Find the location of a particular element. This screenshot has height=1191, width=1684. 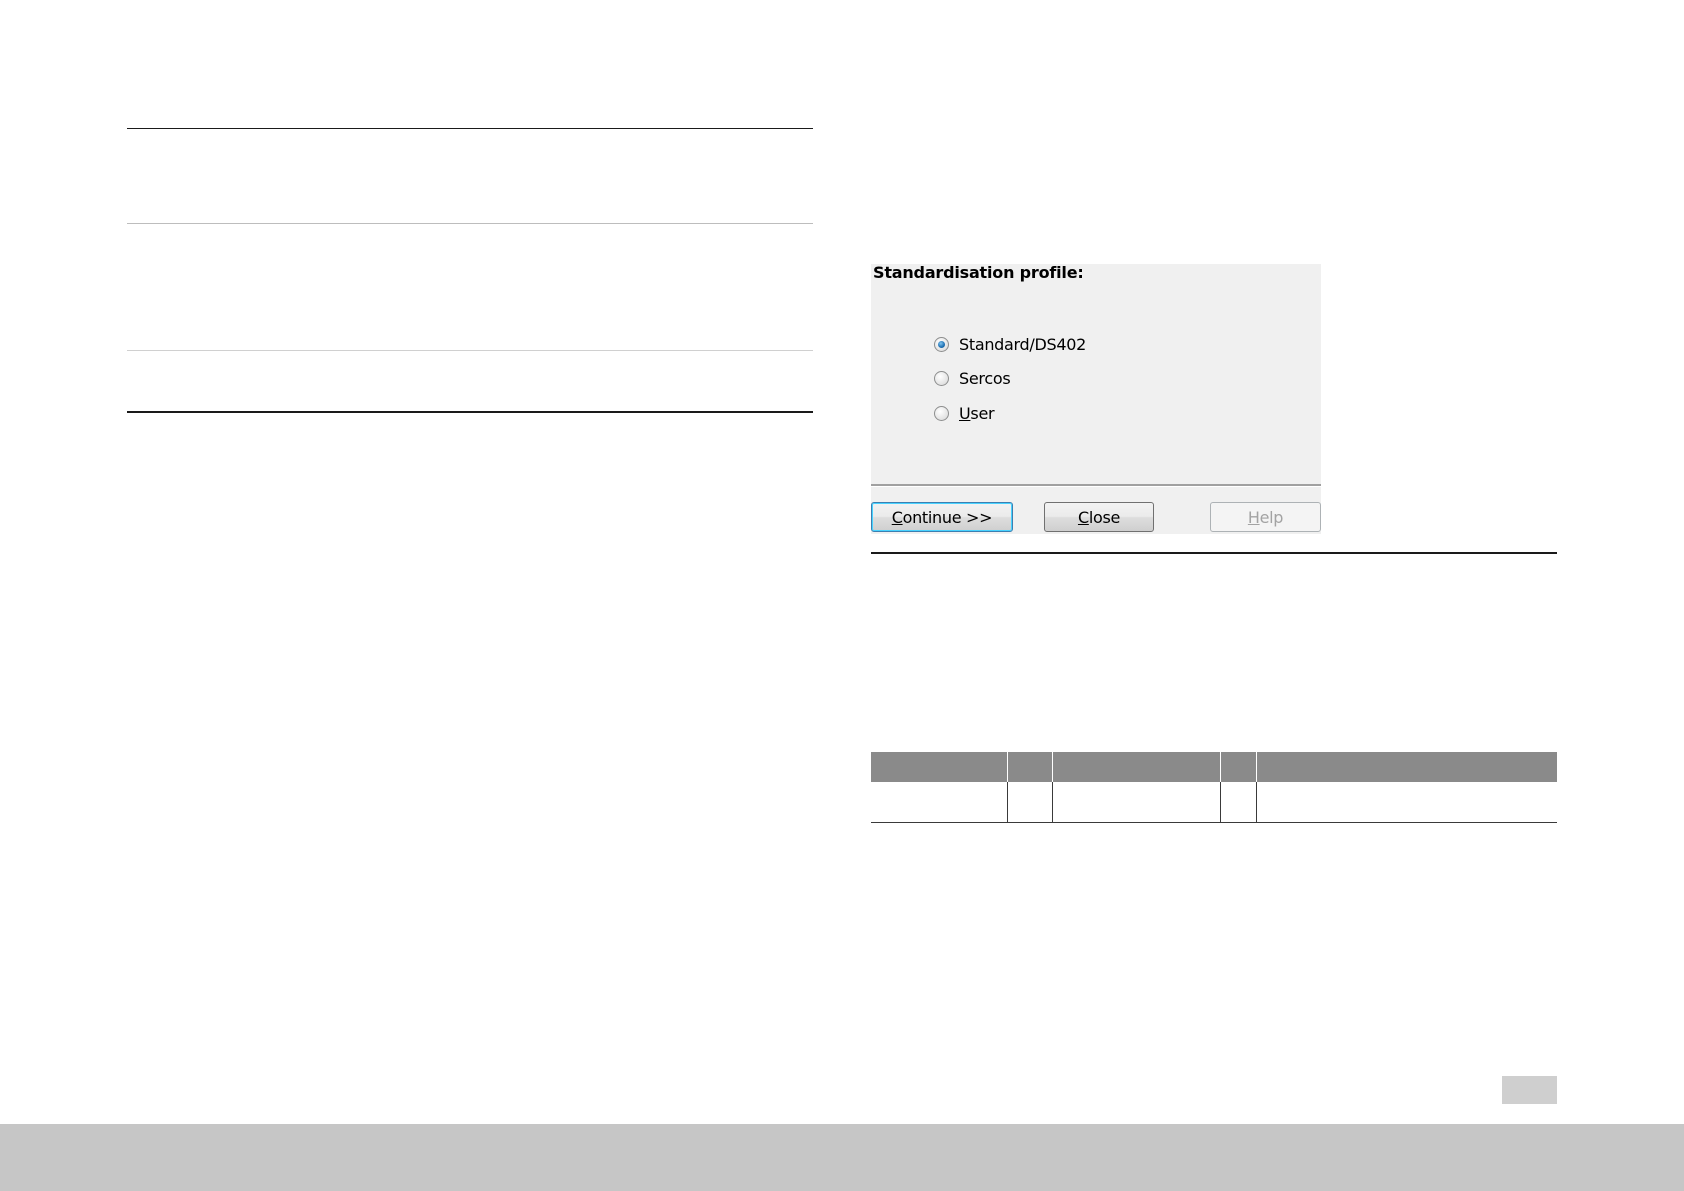

radio-option-standard-ds402: Standard/DS402 is located at coordinates (1010, 344).